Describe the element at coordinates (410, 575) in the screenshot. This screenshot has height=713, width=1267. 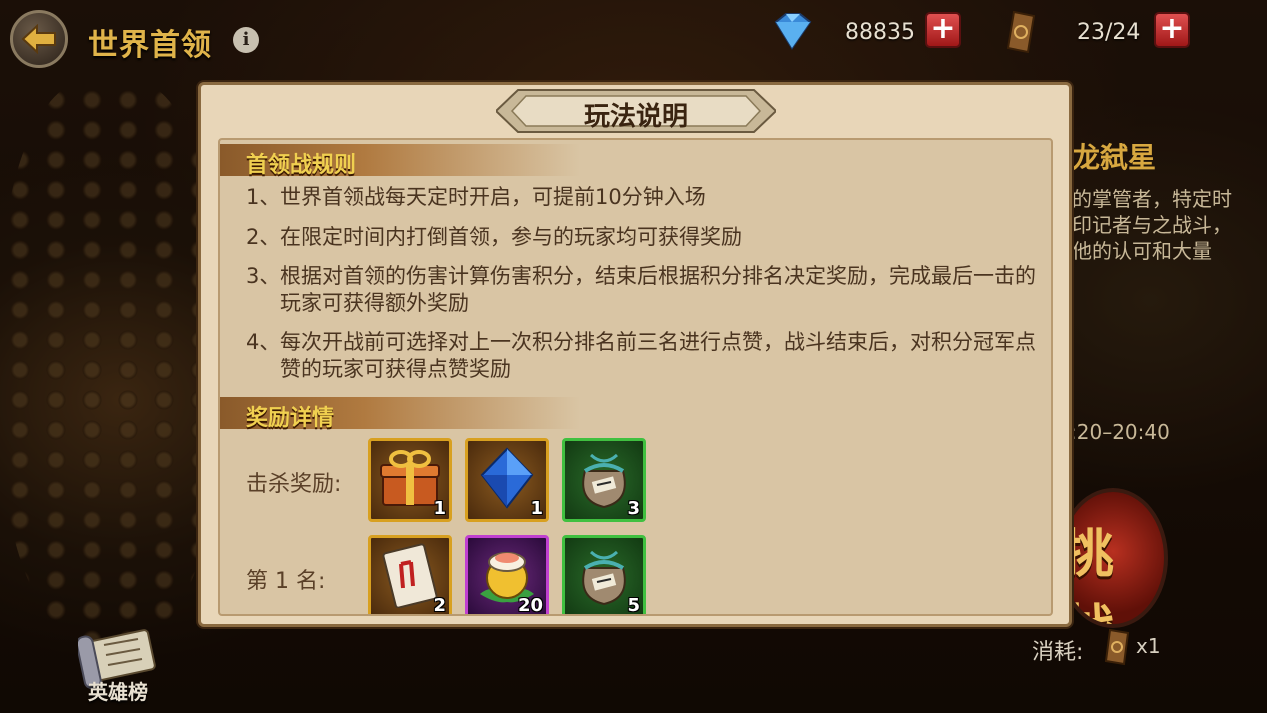
I see `reward-item: 2` at that location.